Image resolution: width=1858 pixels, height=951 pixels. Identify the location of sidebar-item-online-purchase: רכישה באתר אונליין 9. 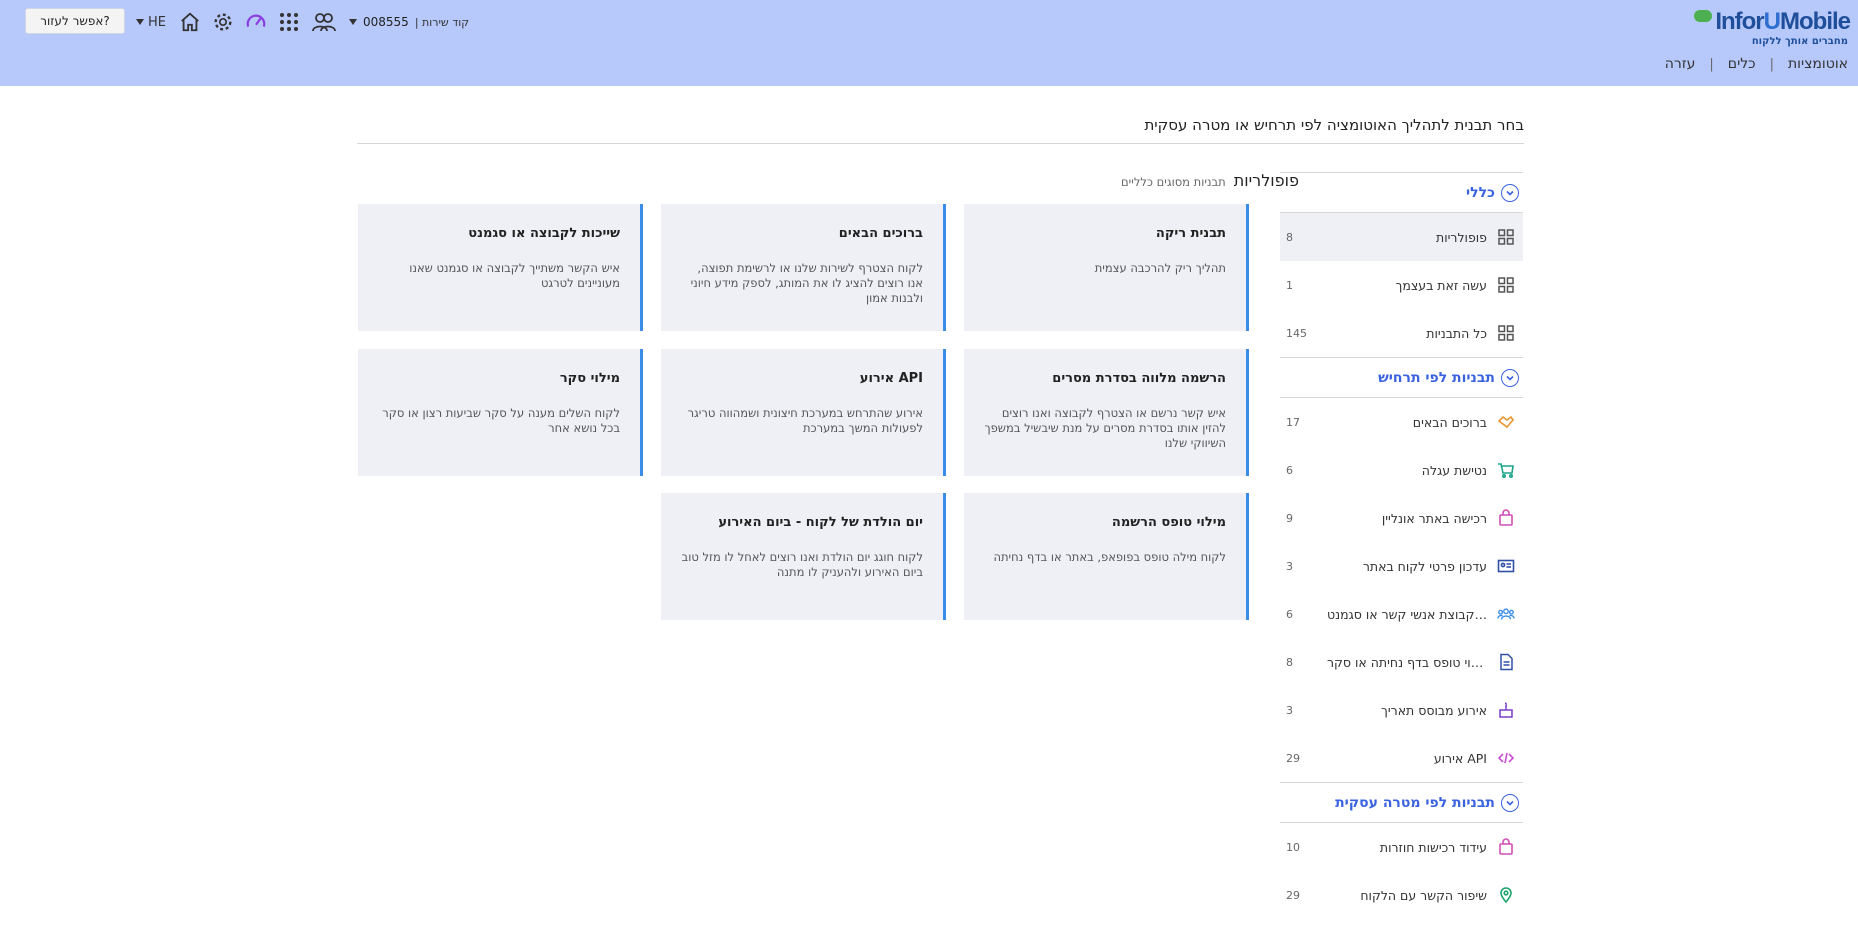
(1401, 518).